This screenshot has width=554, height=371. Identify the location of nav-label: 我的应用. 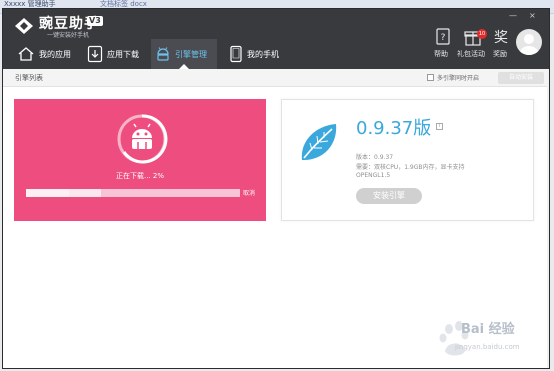
(55, 54).